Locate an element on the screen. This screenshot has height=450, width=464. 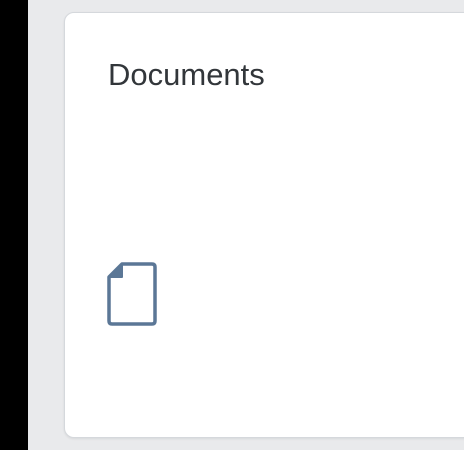
document-icon is located at coordinates (132, 294).